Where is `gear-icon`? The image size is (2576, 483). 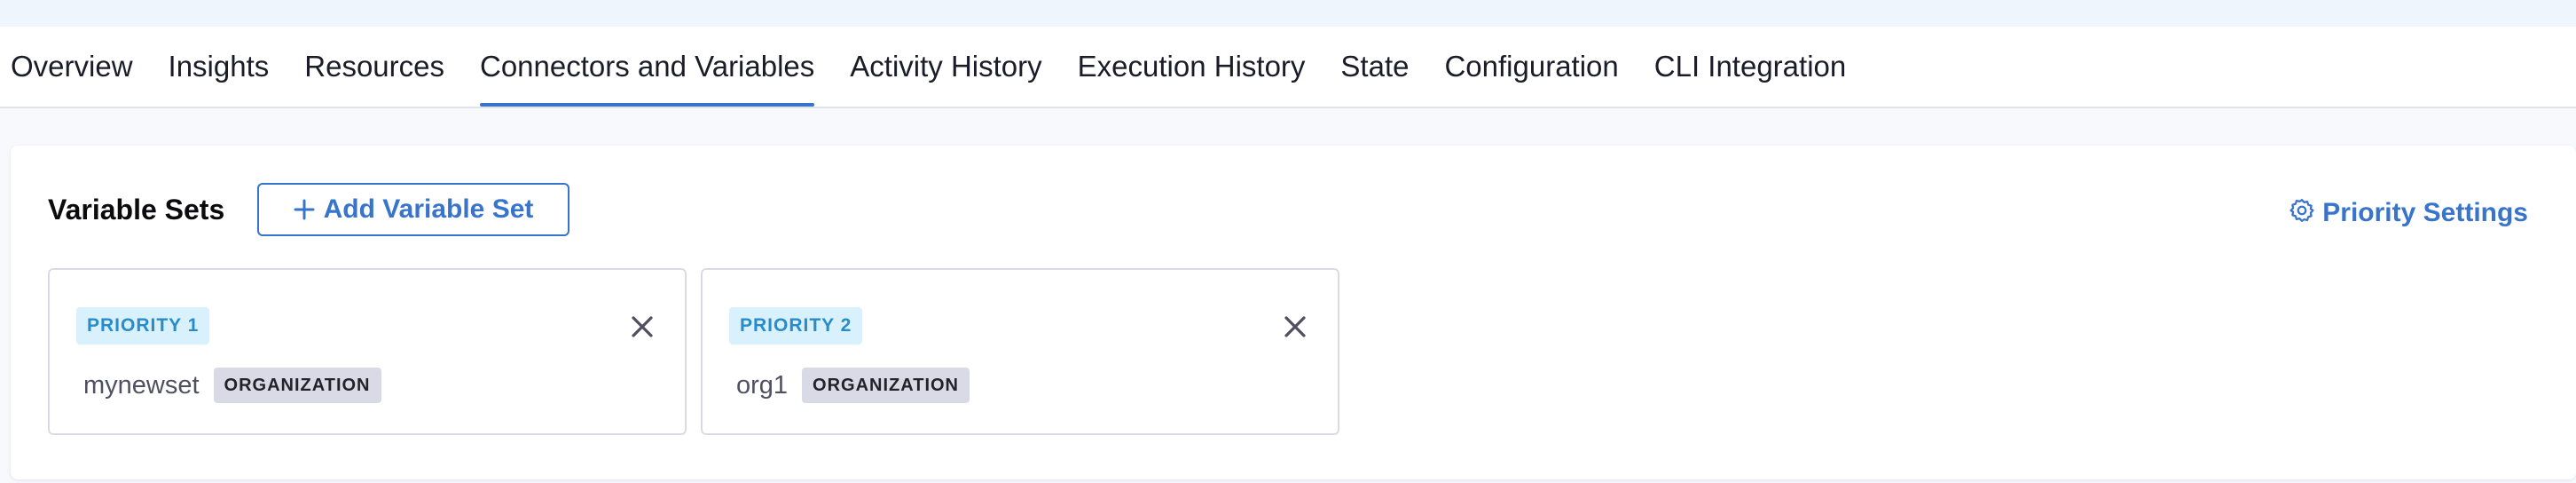 gear-icon is located at coordinates (2302, 213).